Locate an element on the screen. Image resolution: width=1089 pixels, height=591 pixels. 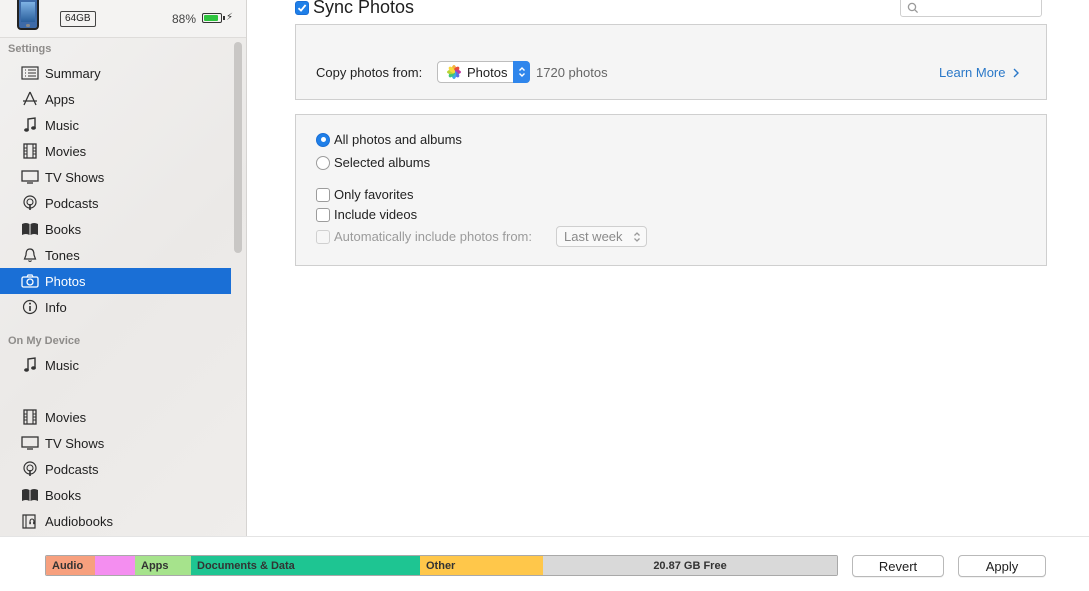
info-icon is located at coordinates (30, 307).